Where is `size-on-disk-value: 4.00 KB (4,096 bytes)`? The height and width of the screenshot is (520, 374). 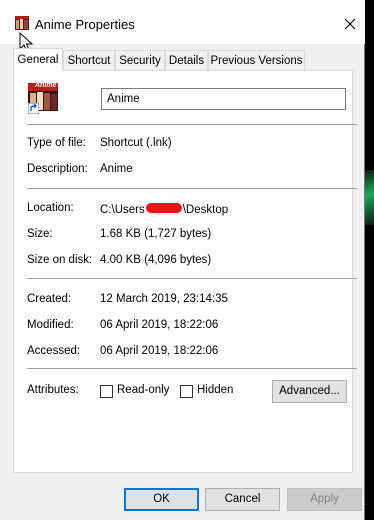 size-on-disk-value: 4.00 KB (4,096 bytes) is located at coordinates (156, 260).